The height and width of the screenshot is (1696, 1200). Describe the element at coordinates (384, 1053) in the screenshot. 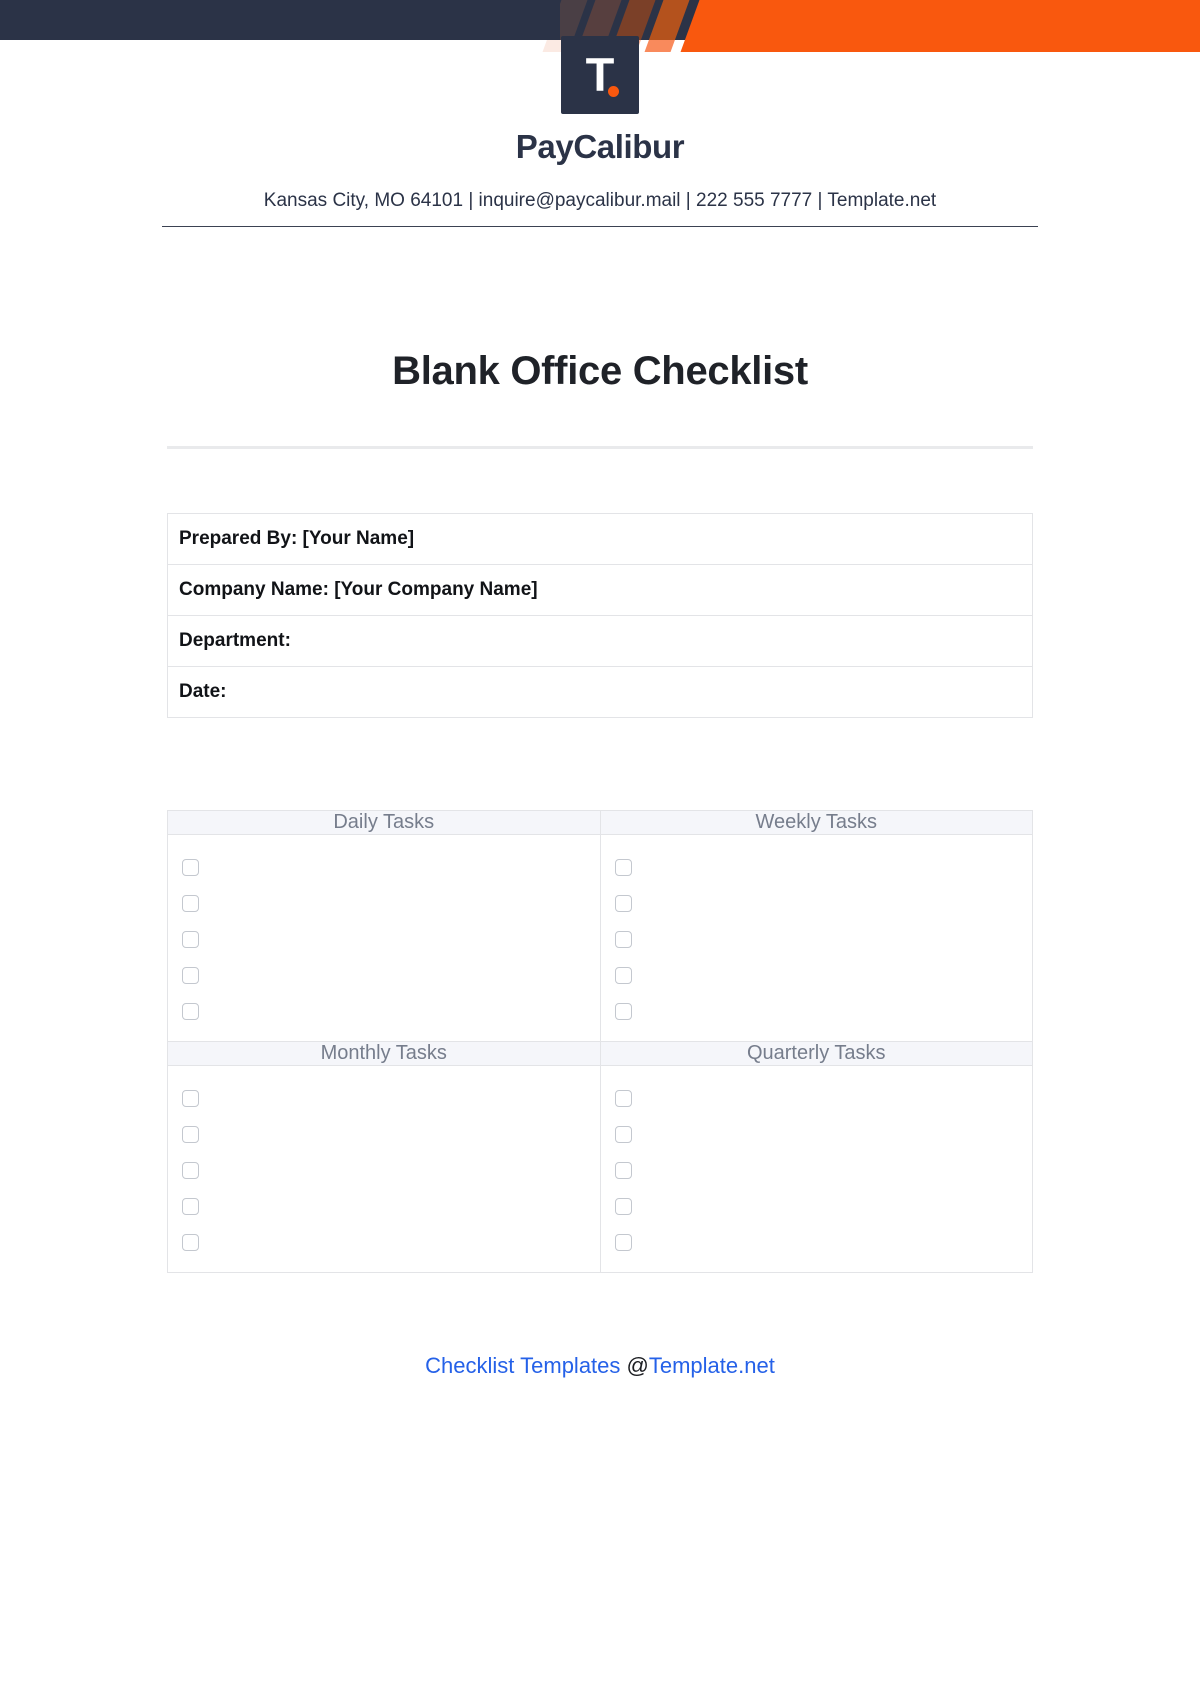

I see `section-title-monthly: Monthly Tasks` at that location.